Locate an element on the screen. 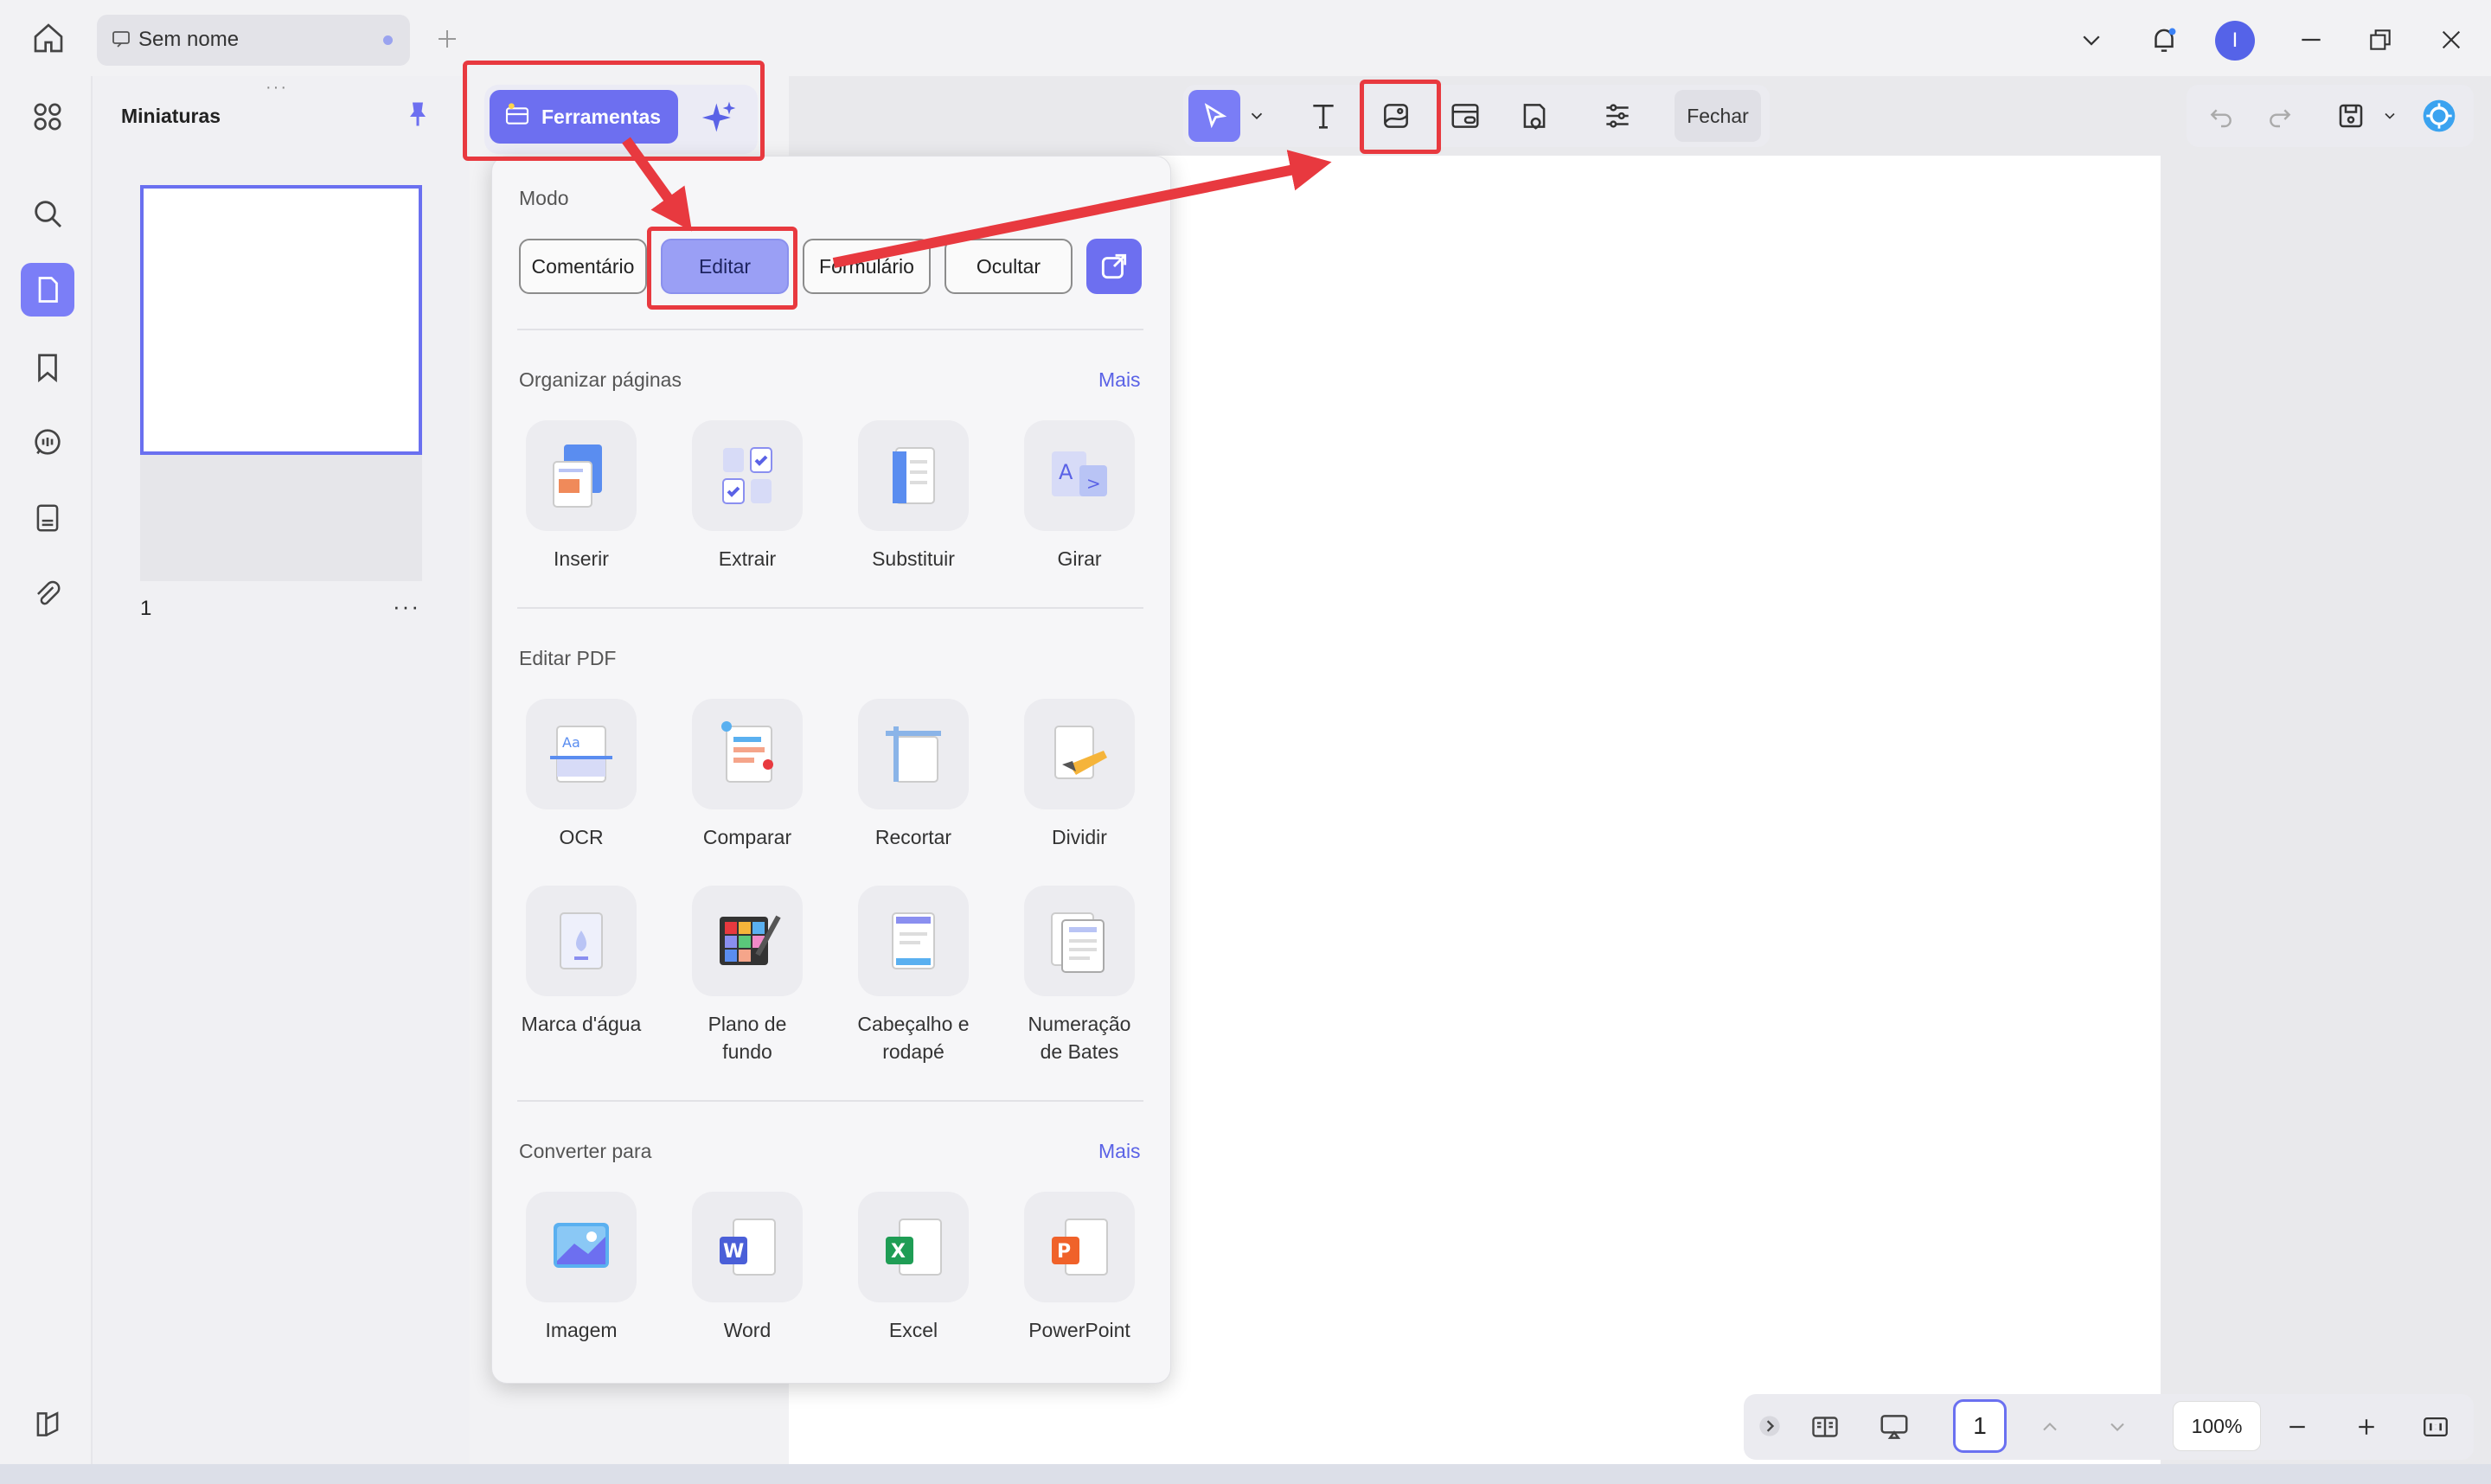 This screenshot has width=2491, height=1484. actual-size-icon is located at coordinates (2436, 1427).